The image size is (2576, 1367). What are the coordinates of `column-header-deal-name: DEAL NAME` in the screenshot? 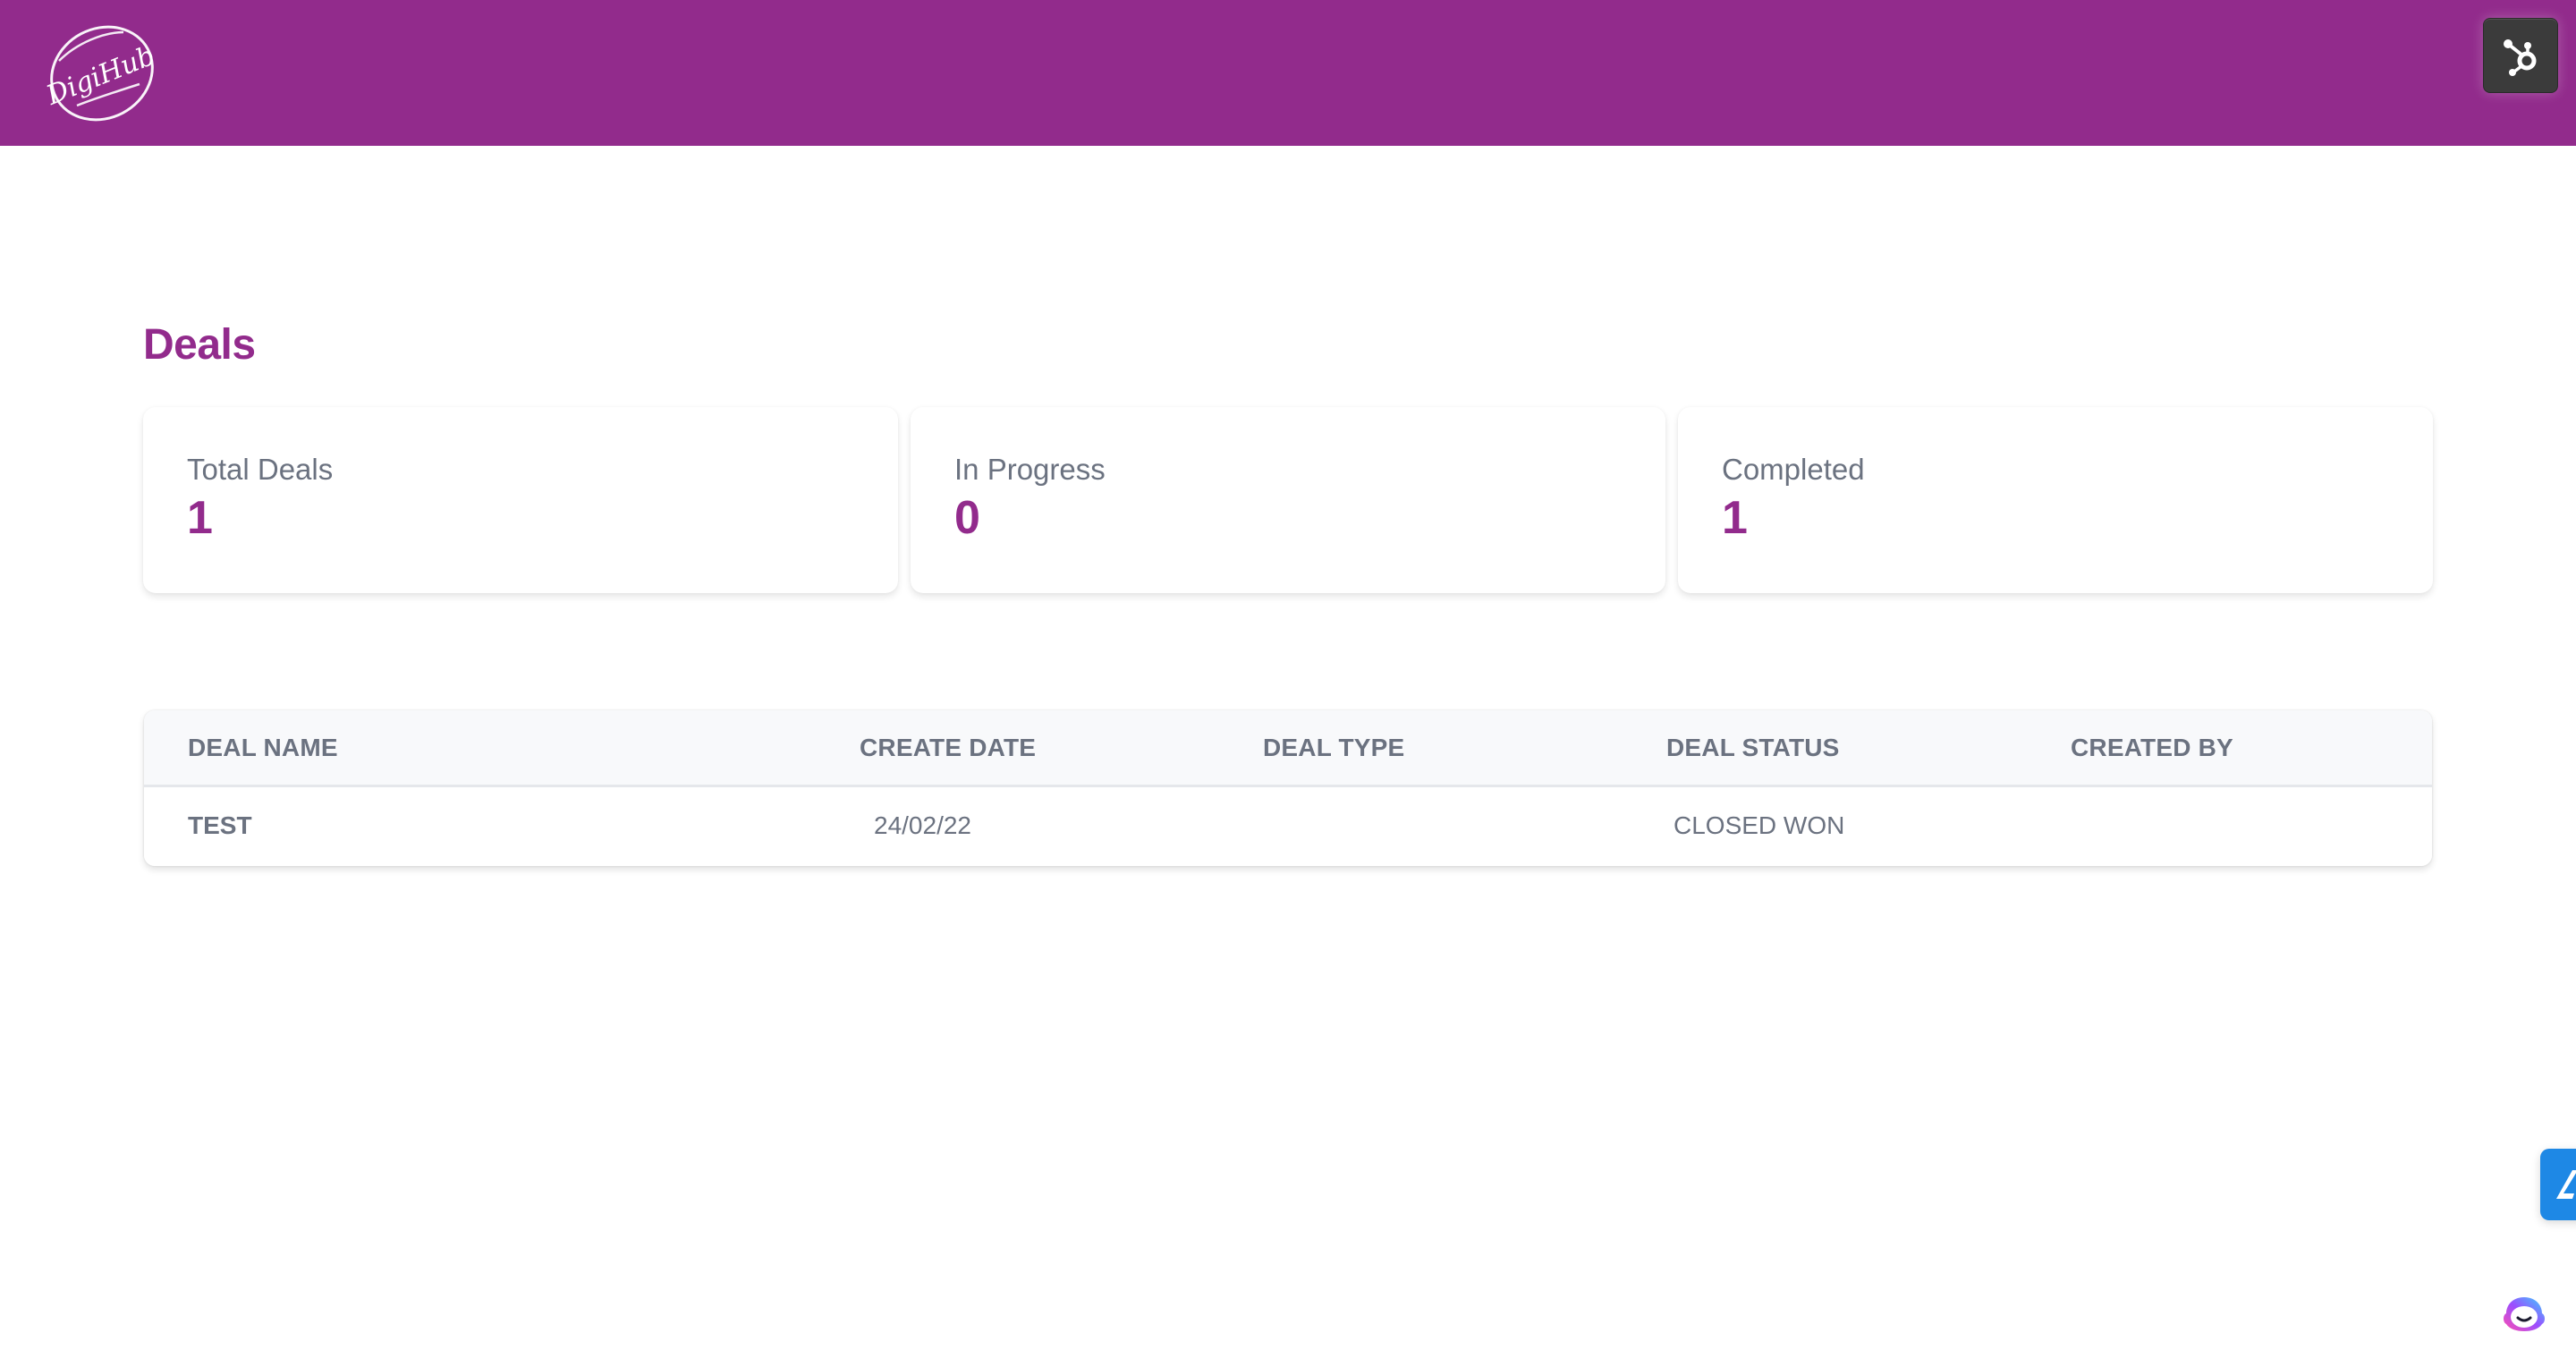 It's located at (263, 748).